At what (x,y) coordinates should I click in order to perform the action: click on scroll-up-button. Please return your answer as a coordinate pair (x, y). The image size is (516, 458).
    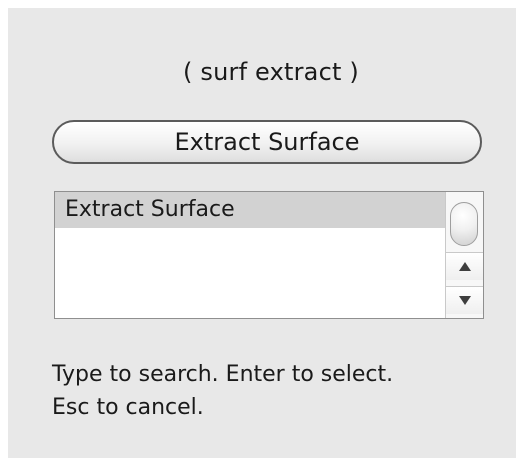
    Looking at the image, I should click on (464, 266).